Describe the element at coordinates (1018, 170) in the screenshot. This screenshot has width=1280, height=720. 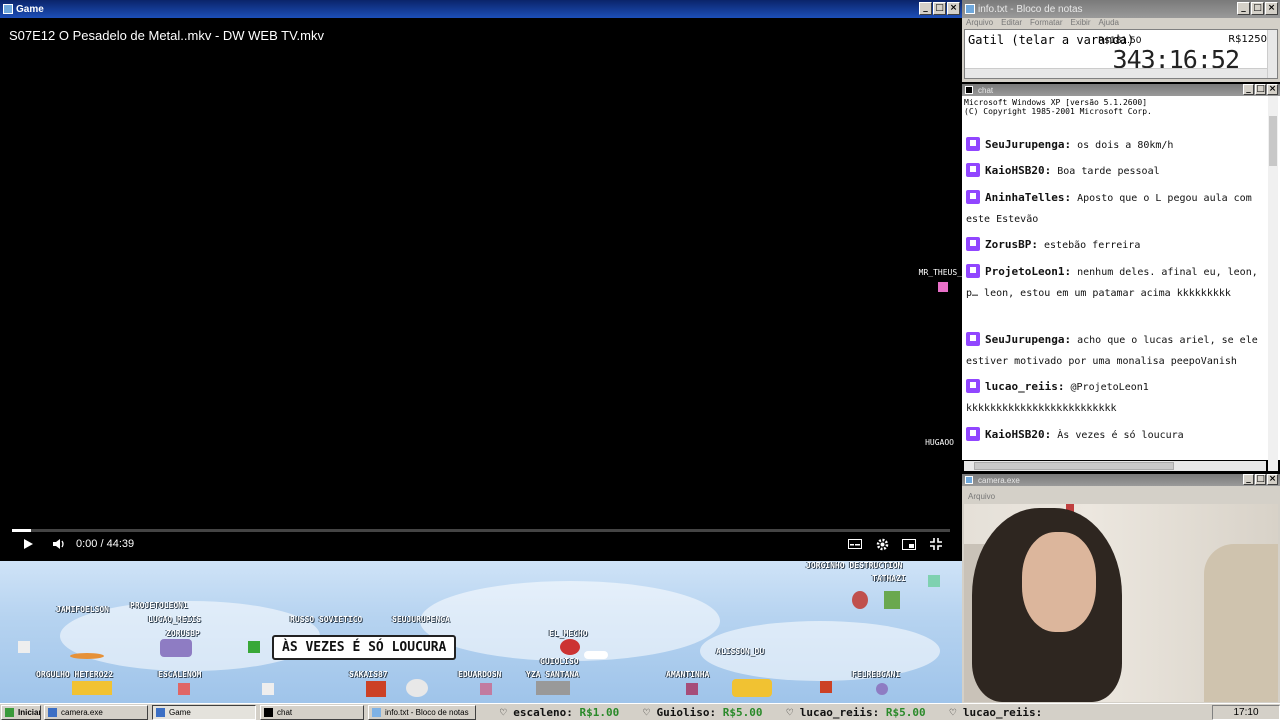
I see `chat-username: KaioHSB20:` at that location.